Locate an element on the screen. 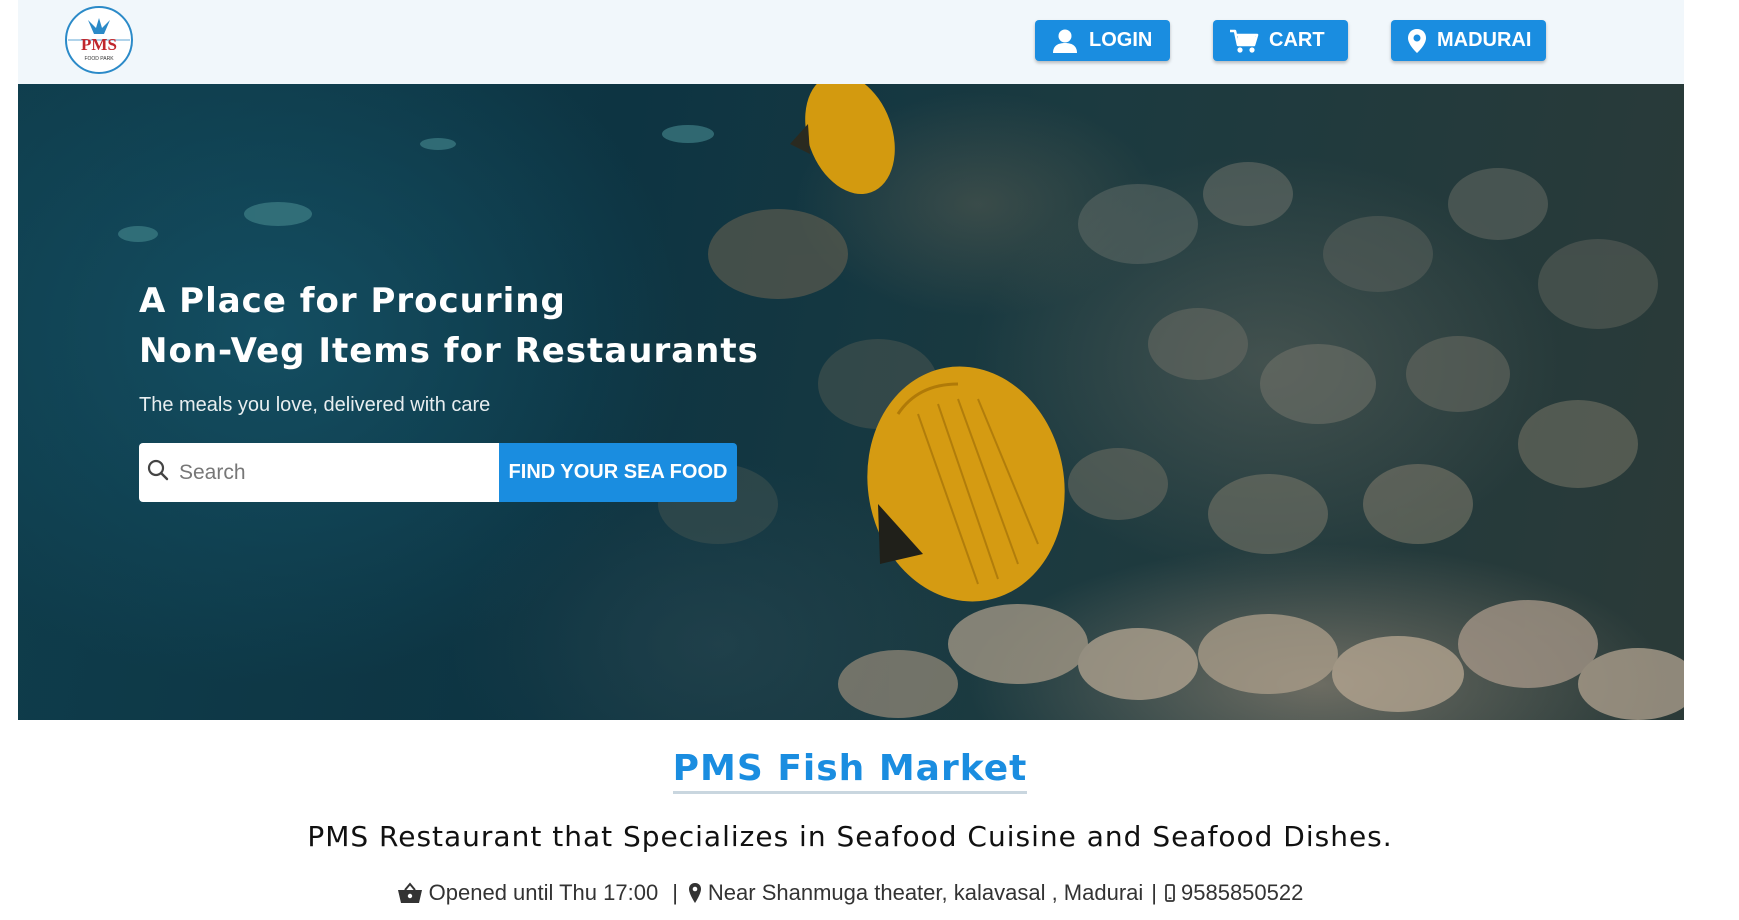 Image resolution: width=1739 pixels, height=920 pixels. site-header: PMS FOOD PARK LOGIN CART MADURAI is located at coordinates (851, 42).